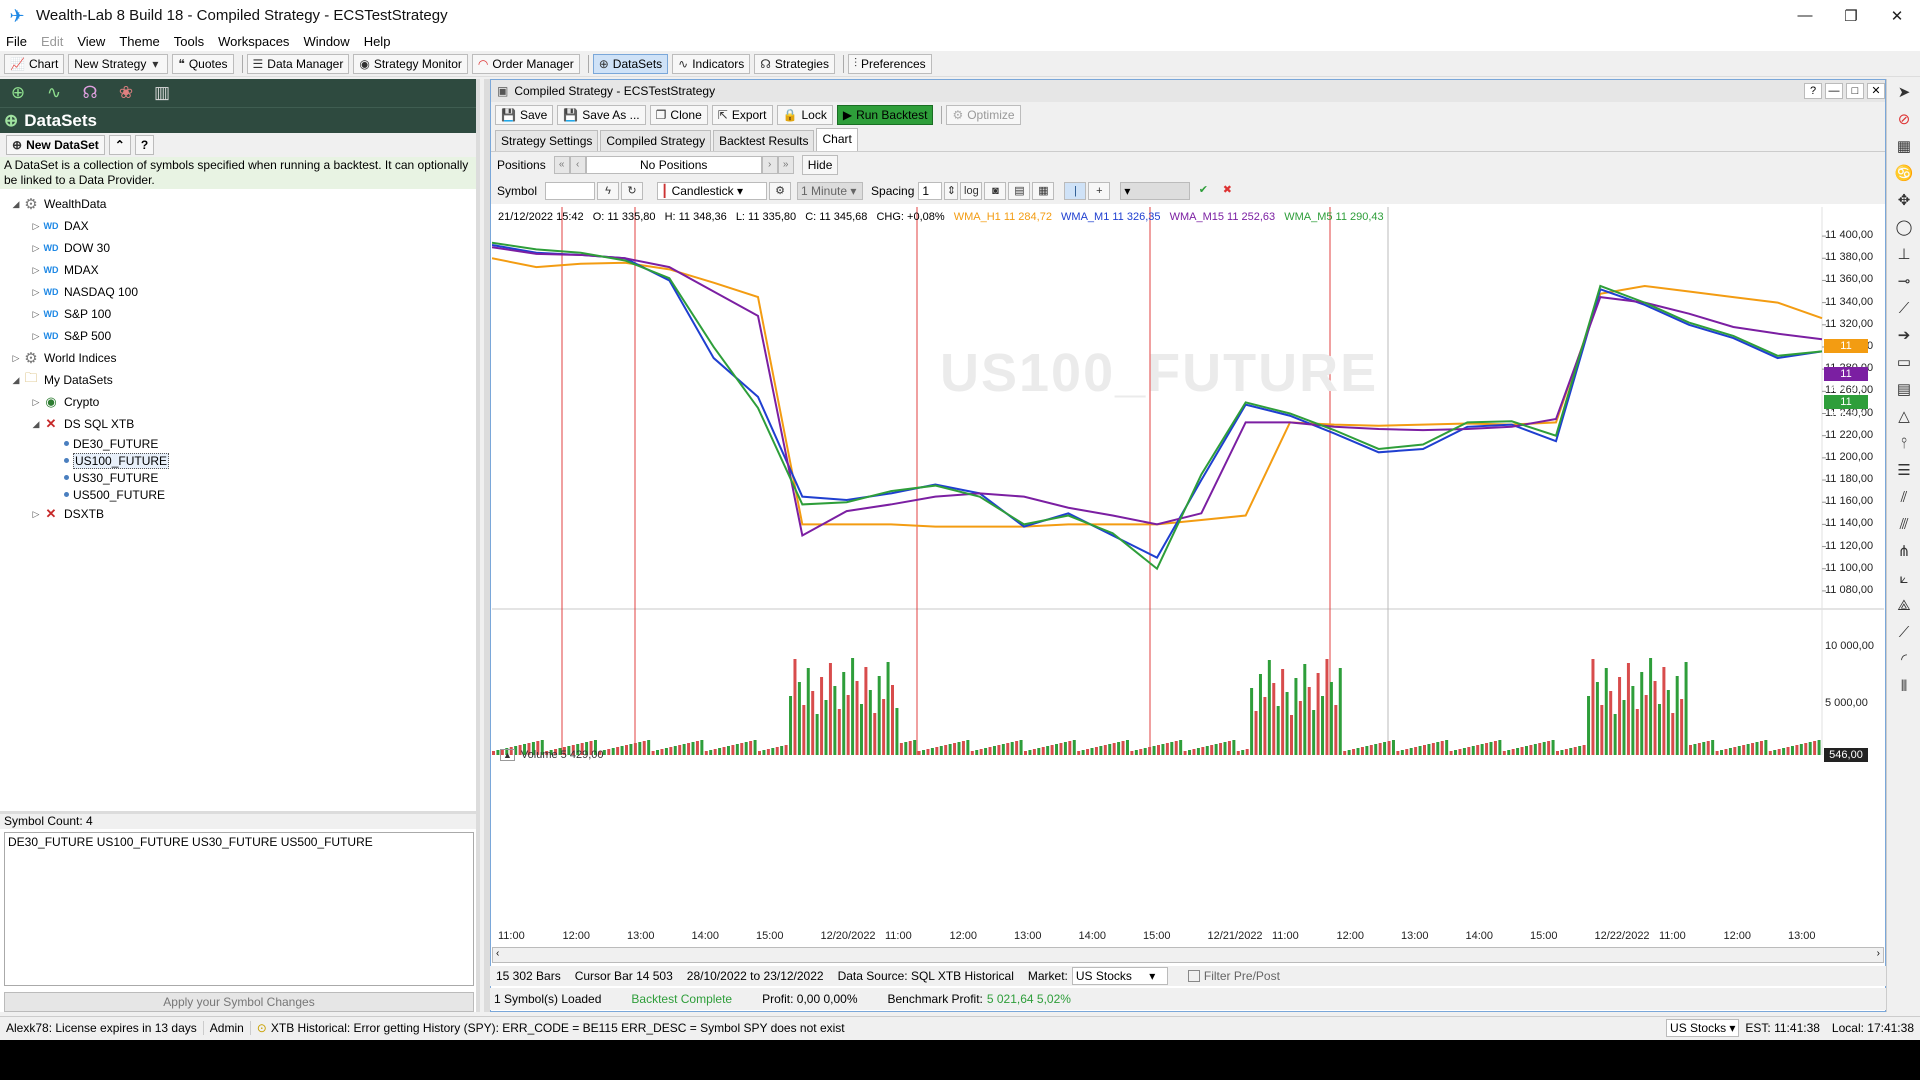 The width and height of the screenshot is (1920, 1080). What do you see at coordinates (1904, 633) in the screenshot?
I see `ray-icon: ⟋` at bounding box center [1904, 633].